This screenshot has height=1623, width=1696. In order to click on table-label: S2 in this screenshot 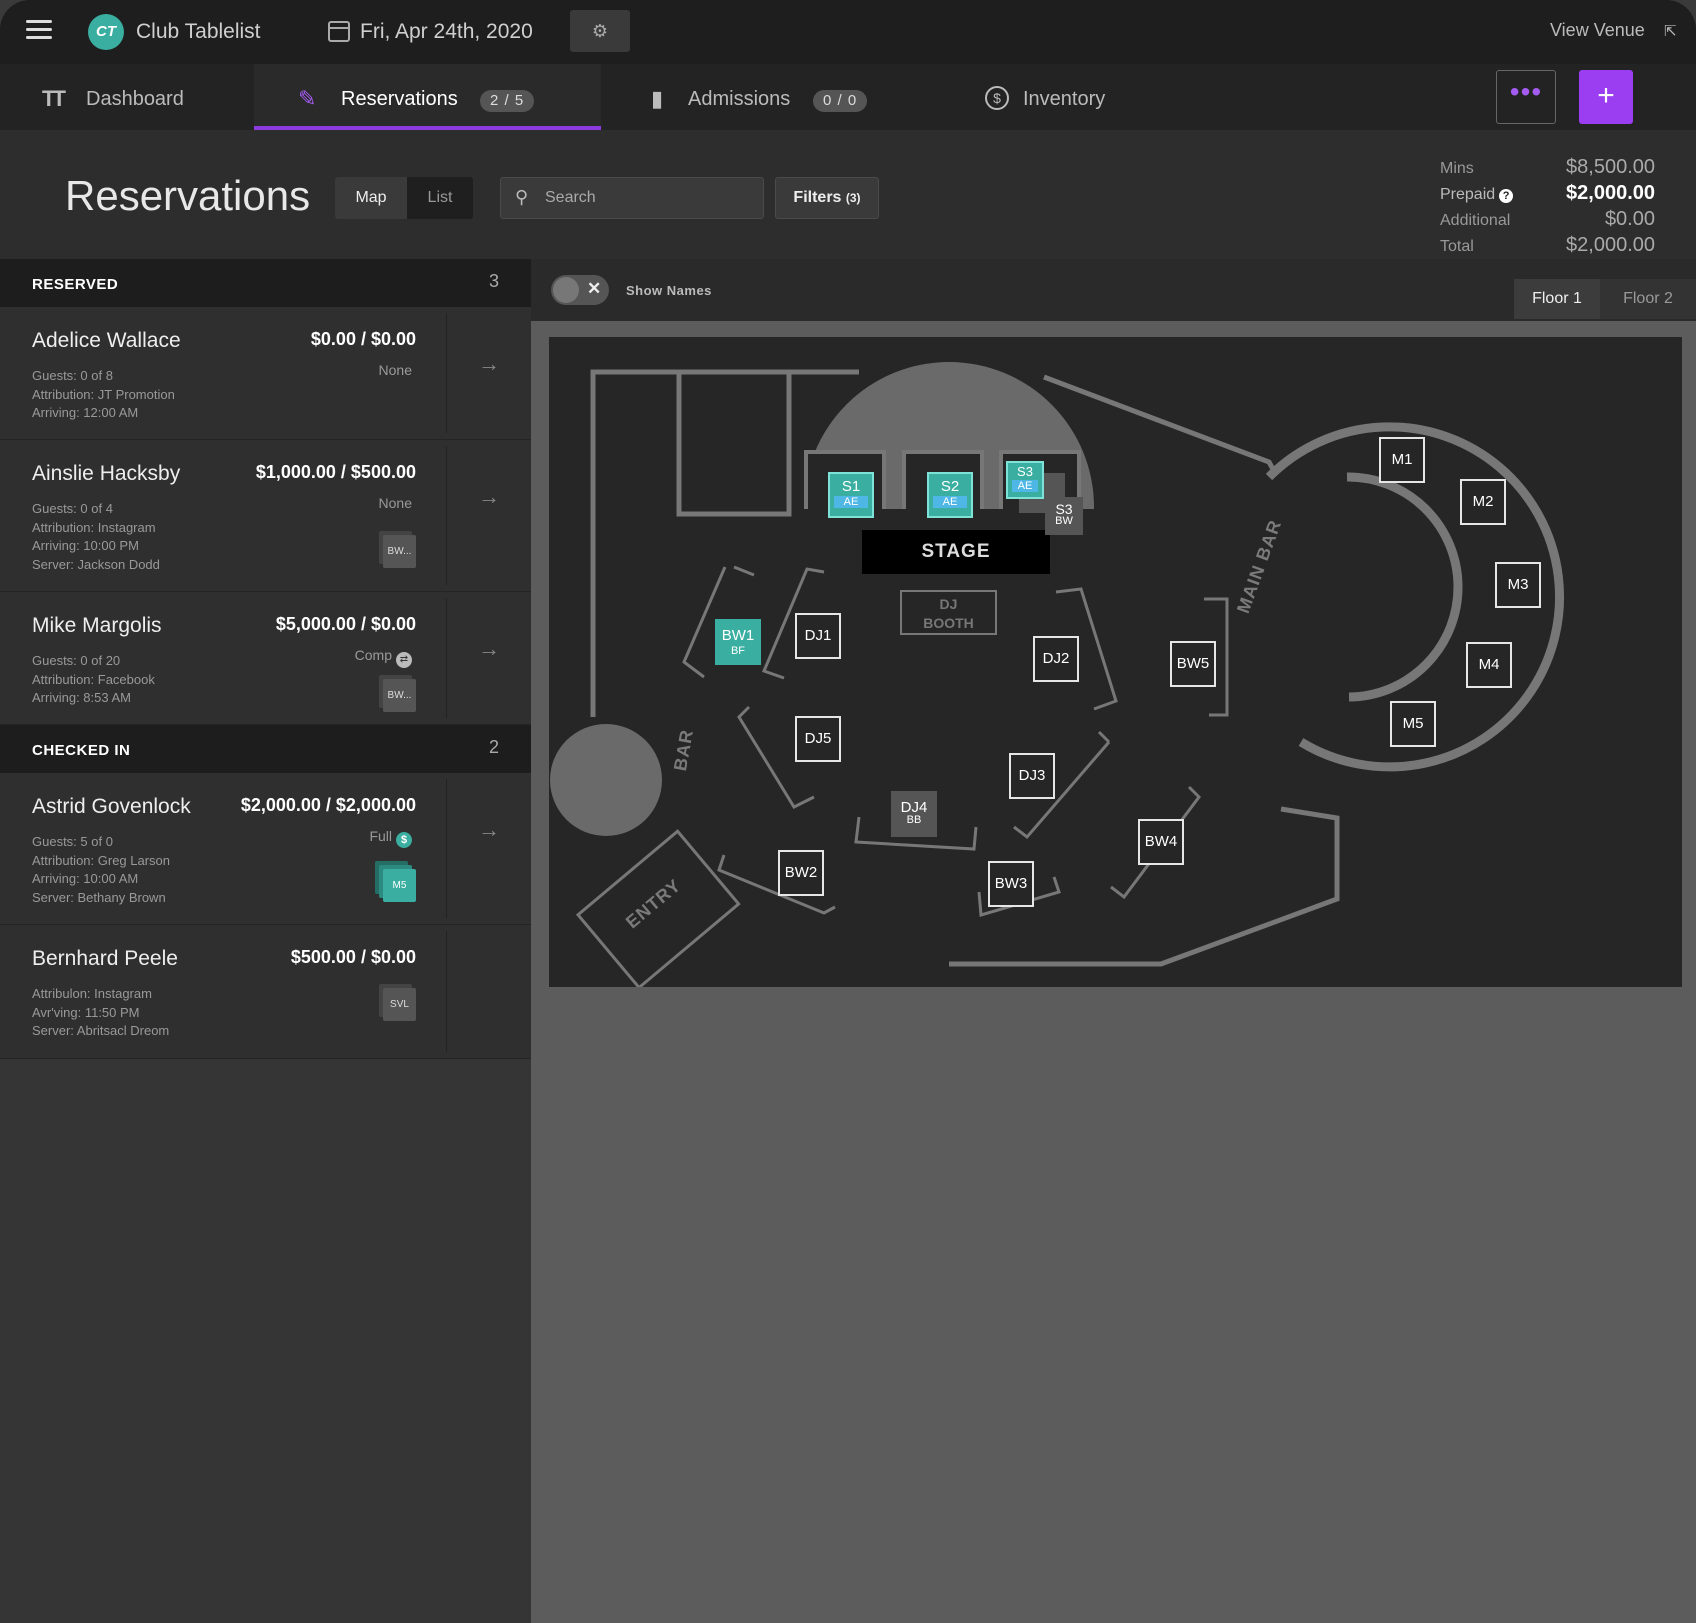, I will do `click(950, 486)`.